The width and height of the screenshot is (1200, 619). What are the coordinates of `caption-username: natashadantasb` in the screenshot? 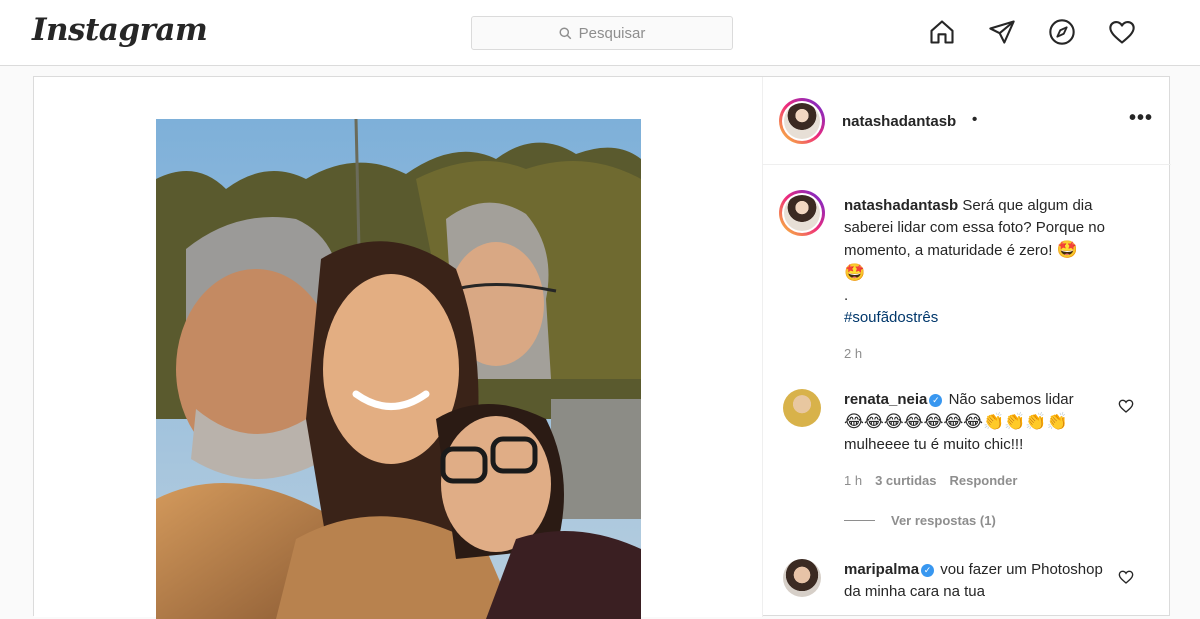 It's located at (901, 205).